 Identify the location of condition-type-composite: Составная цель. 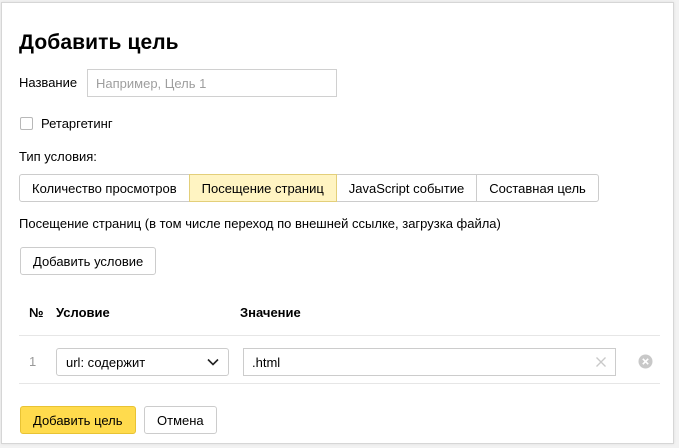
(537, 188).